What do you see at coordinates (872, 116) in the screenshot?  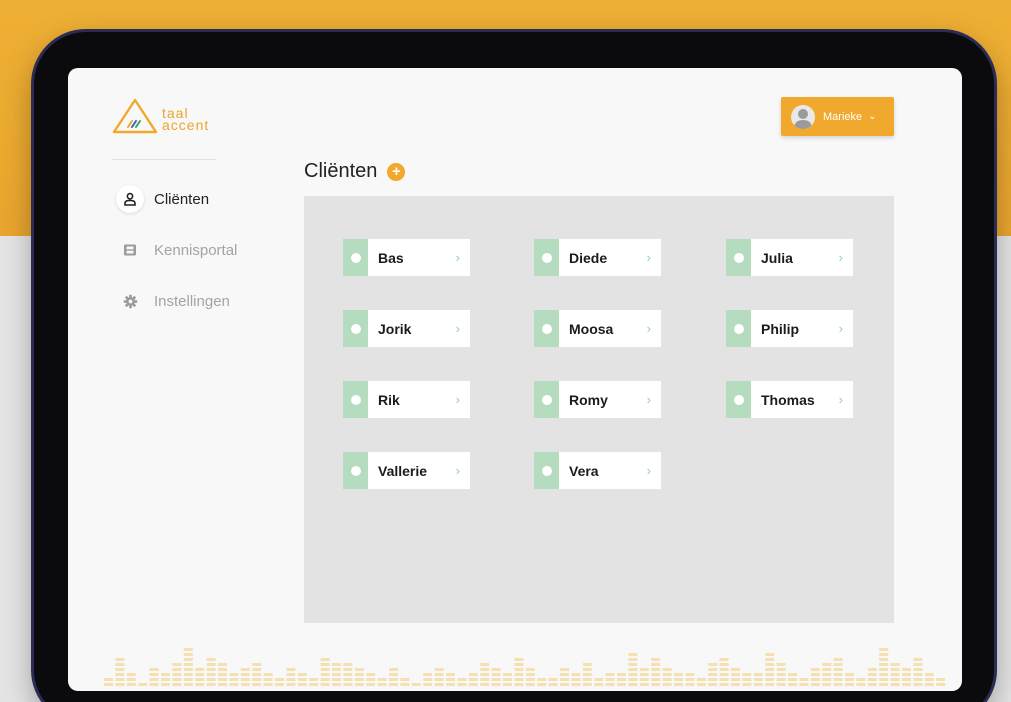 I see `chevron-down-icon: ⌄` at bounding box center [872, 116].